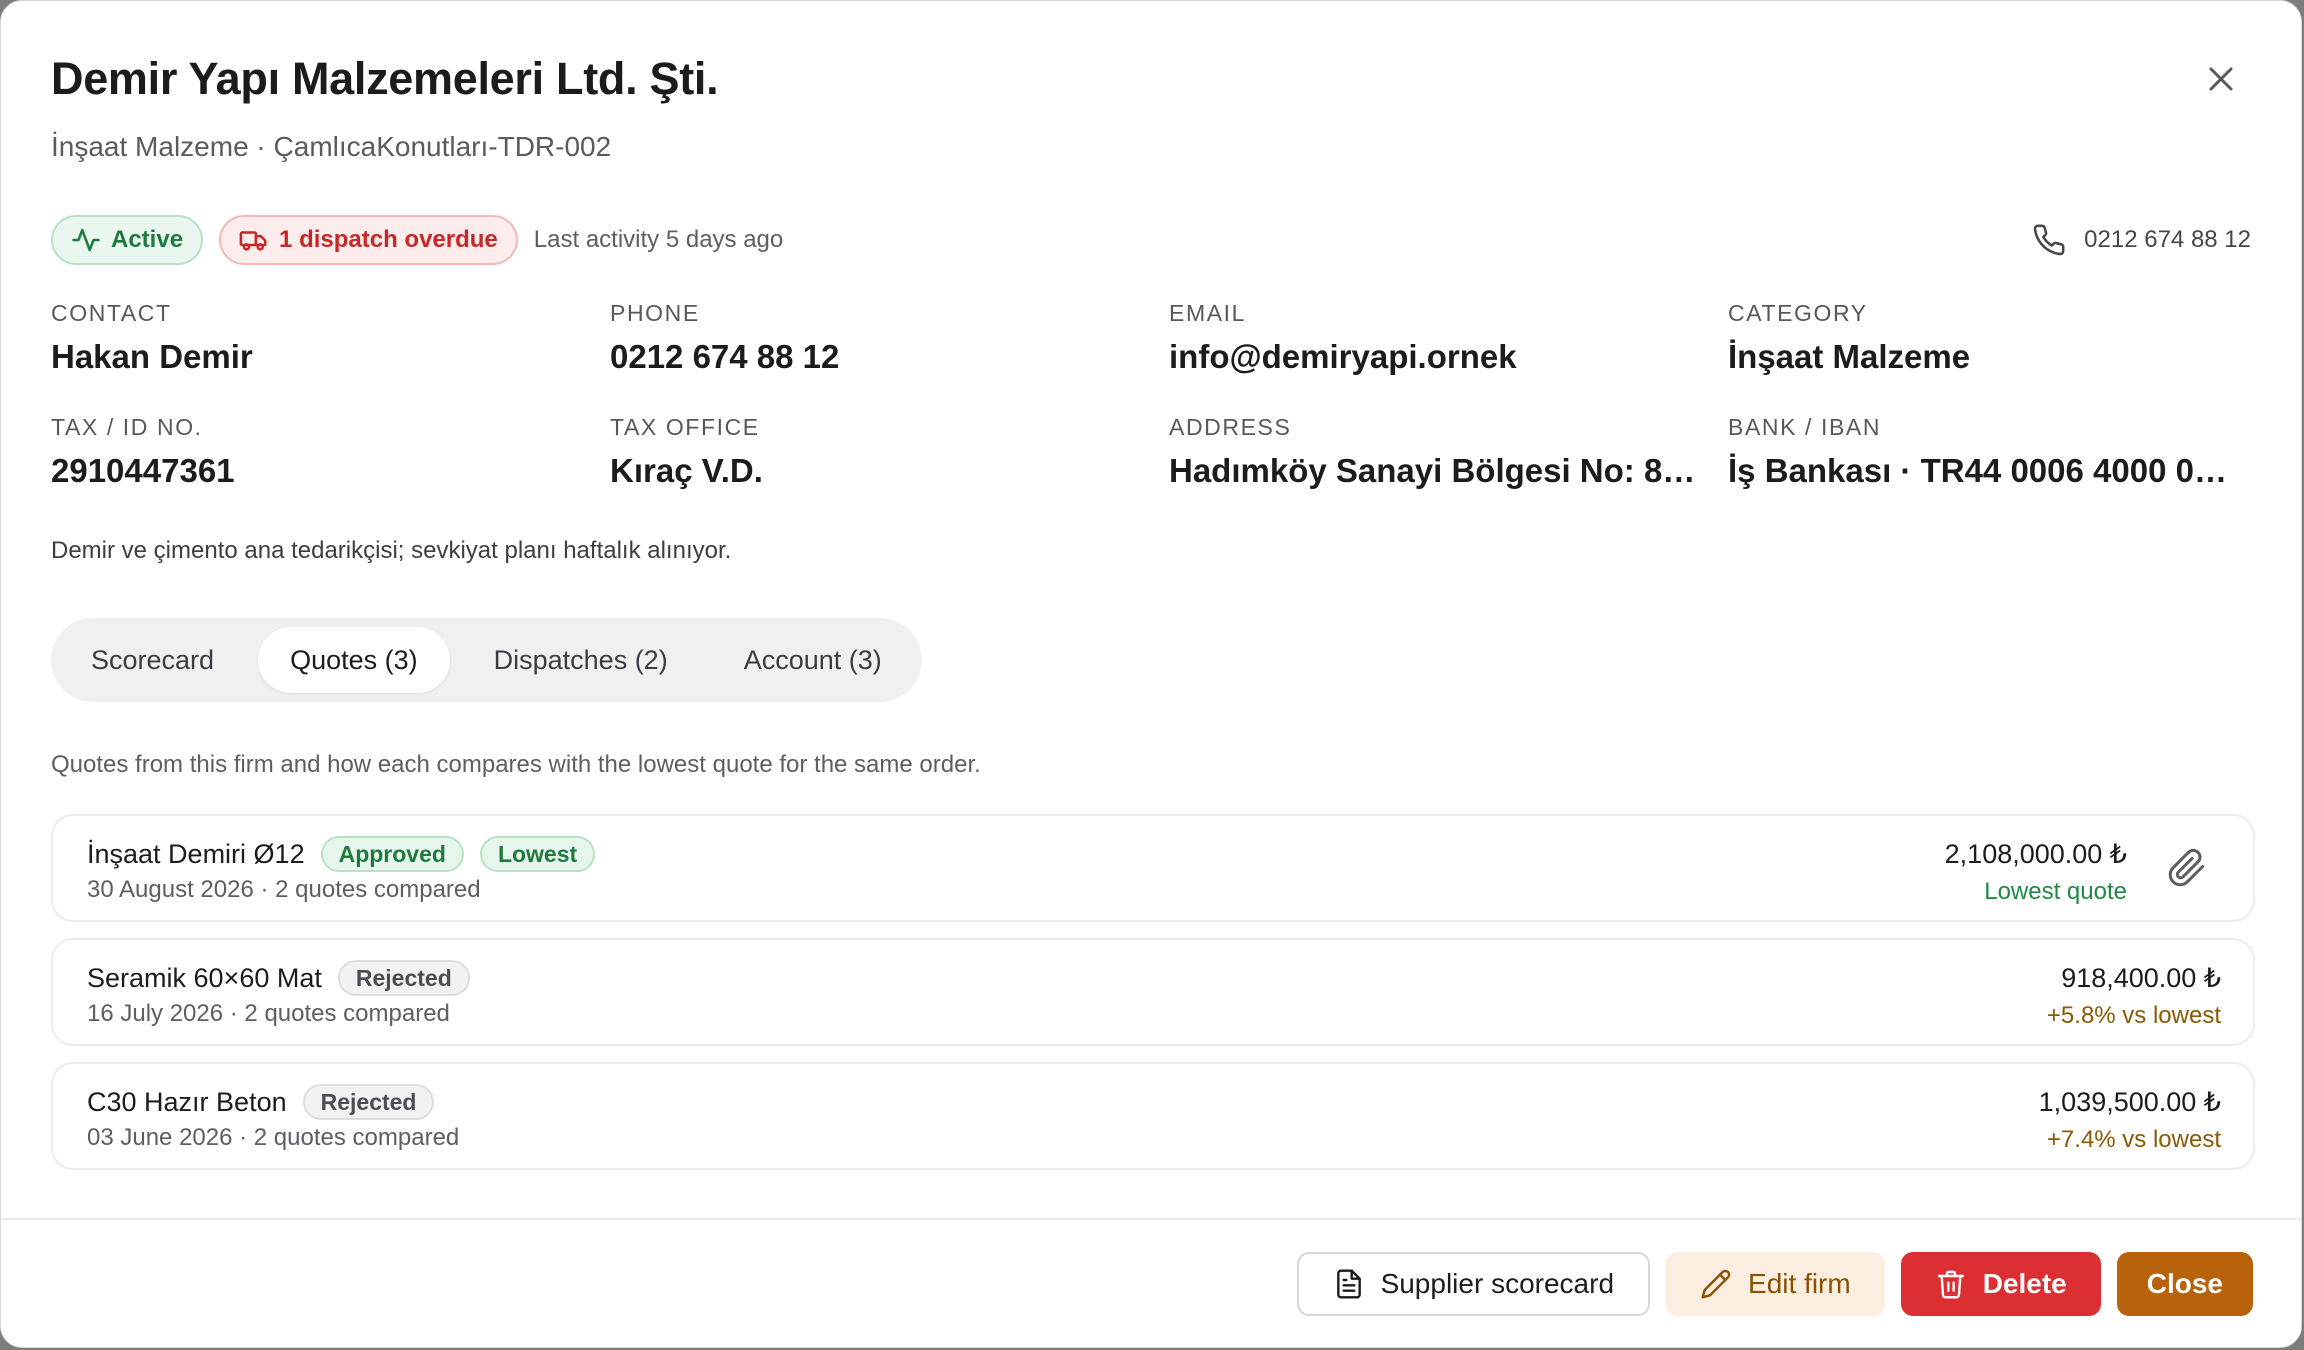  I want to click on quote-delta: +7.4% vs lowest, so click(2133, 1139).